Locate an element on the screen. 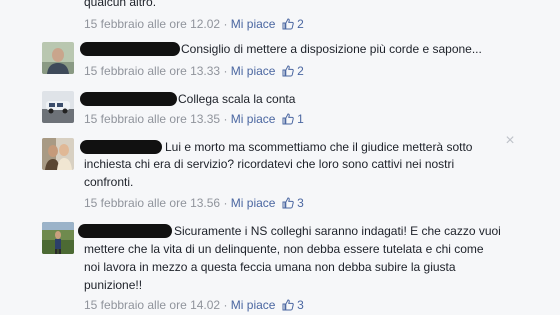  comment-meta: 15 febbraio alle ore 13.56 · Mi piace 3 is located at coordinates (194, 203).